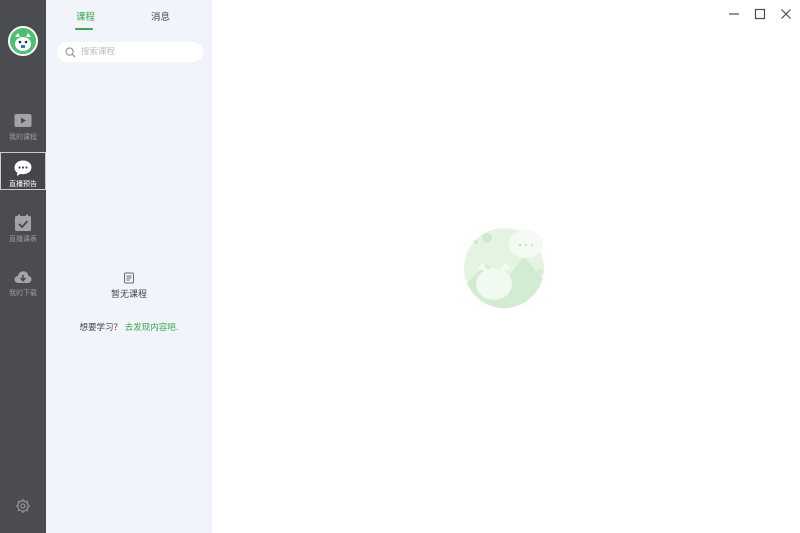  What do you see at coordinates (734, 14) in the screenshot?
I see `minimize-icon` at bounding box center [734, 14].